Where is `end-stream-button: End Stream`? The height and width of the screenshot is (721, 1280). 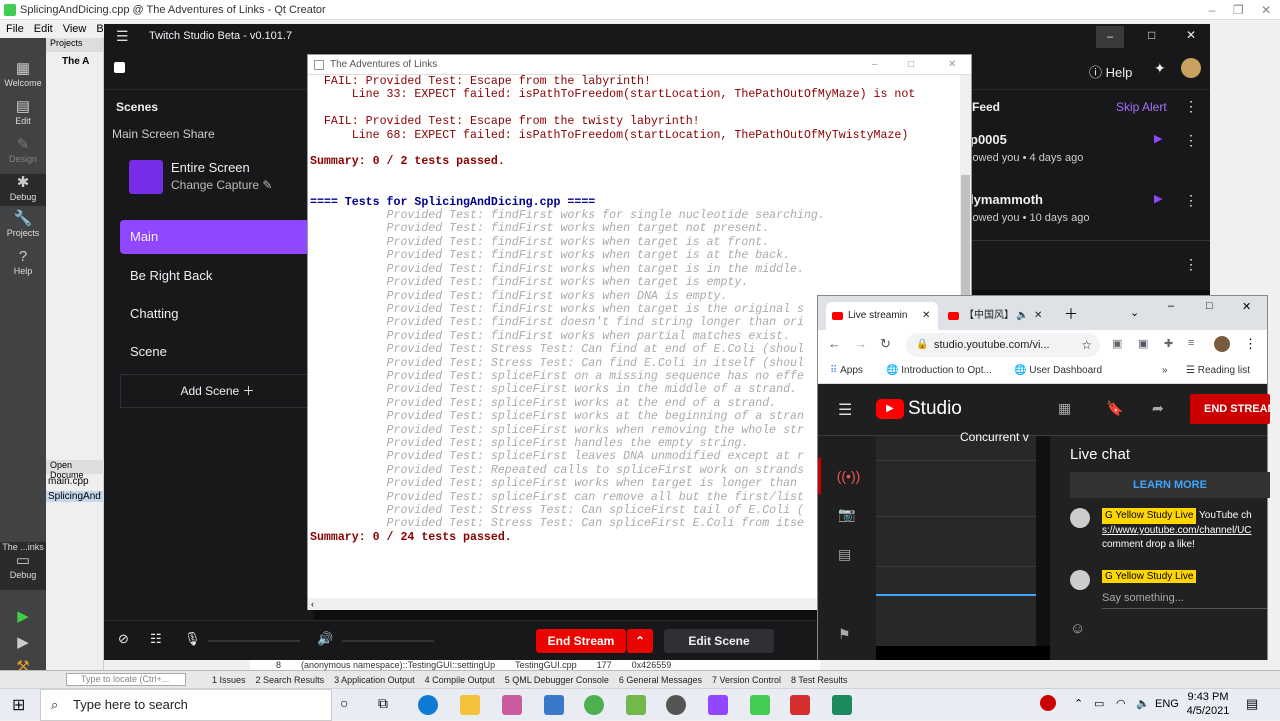
end-stream-button: End Stream is located at coordinates (581, 641).